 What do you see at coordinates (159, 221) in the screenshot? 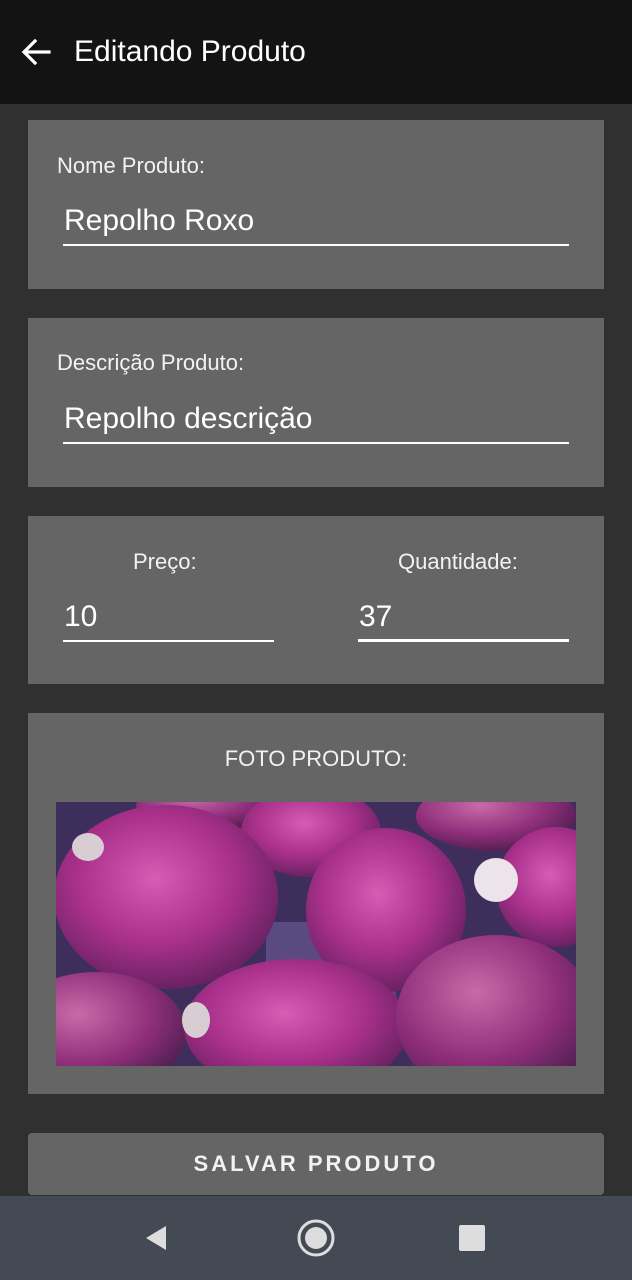
I see `product-name-input: Repolho Roxo` at bounding box center [159, 221].